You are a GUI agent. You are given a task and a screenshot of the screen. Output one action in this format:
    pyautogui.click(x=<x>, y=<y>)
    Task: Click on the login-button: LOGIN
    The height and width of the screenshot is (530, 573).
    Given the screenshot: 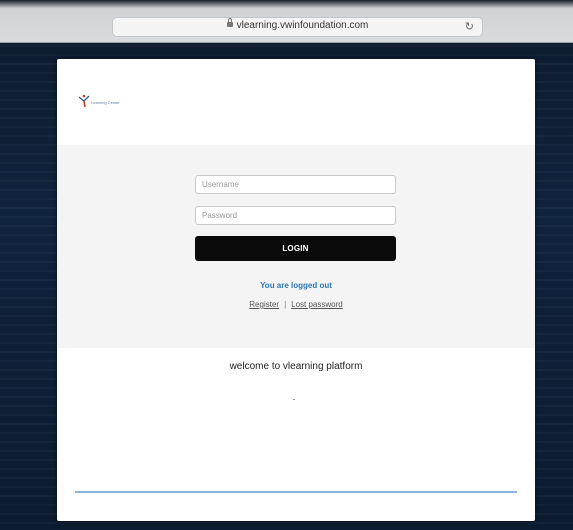 What is the action you would take?
    pyautogui.click(x=295, y=248)
    